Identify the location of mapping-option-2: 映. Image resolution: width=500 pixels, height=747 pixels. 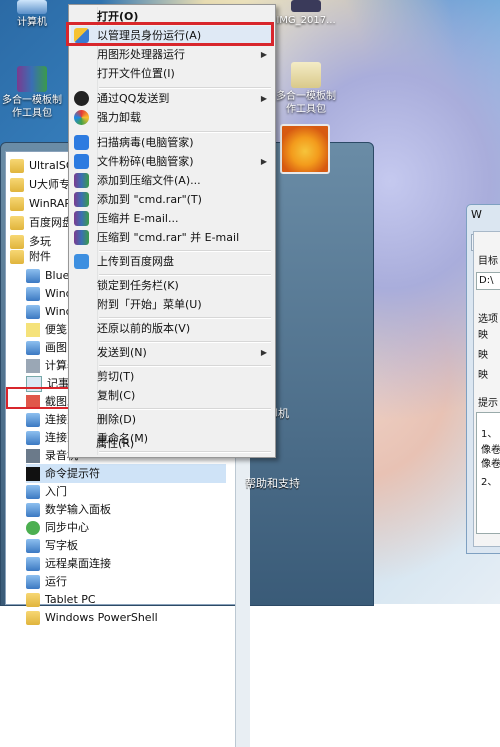
(483, 353).